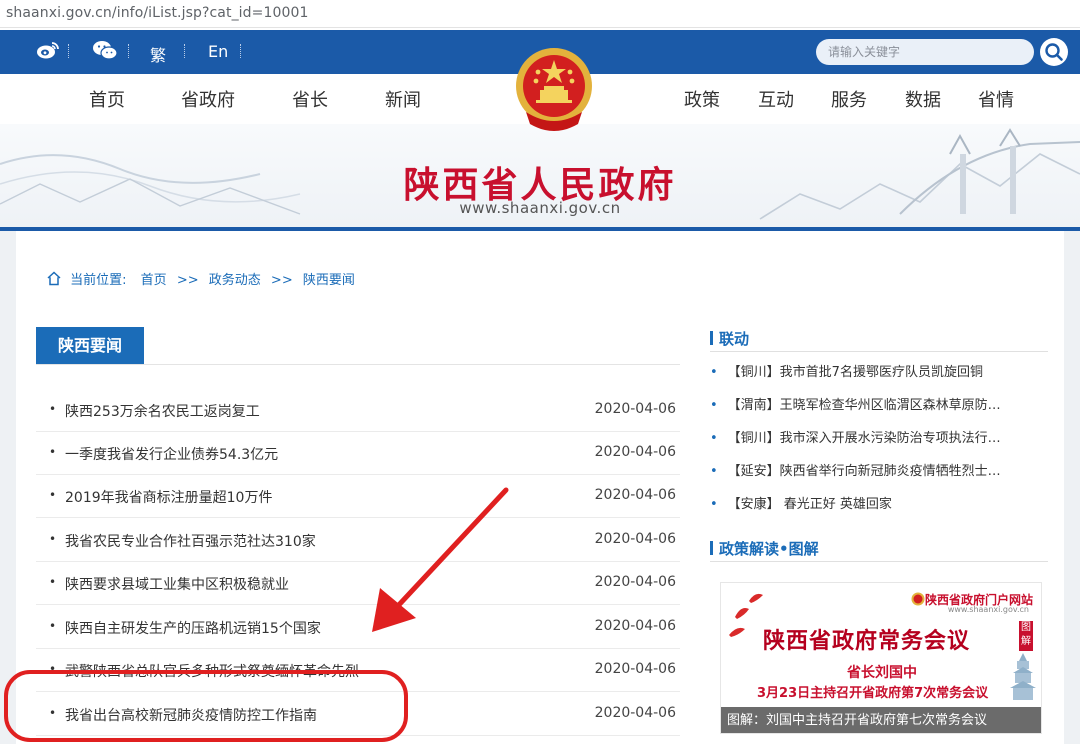 The width and height of the screenshot is (1080, 744). I want to click on news-title: 我省农民专业合作社百强示范社达310家, so click(190, 541).